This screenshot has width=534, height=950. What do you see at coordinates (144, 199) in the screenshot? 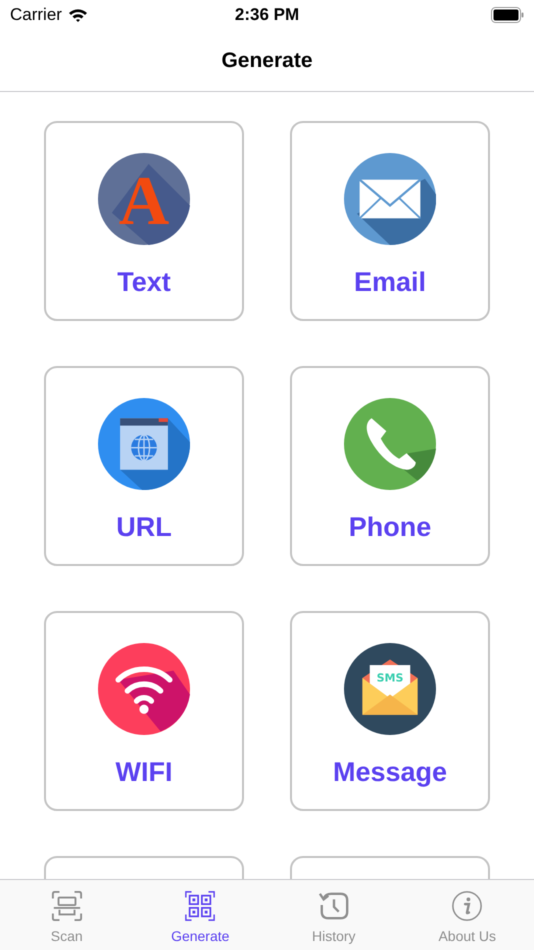
I see `letter-icon: A` at bounding box center [144, 199].